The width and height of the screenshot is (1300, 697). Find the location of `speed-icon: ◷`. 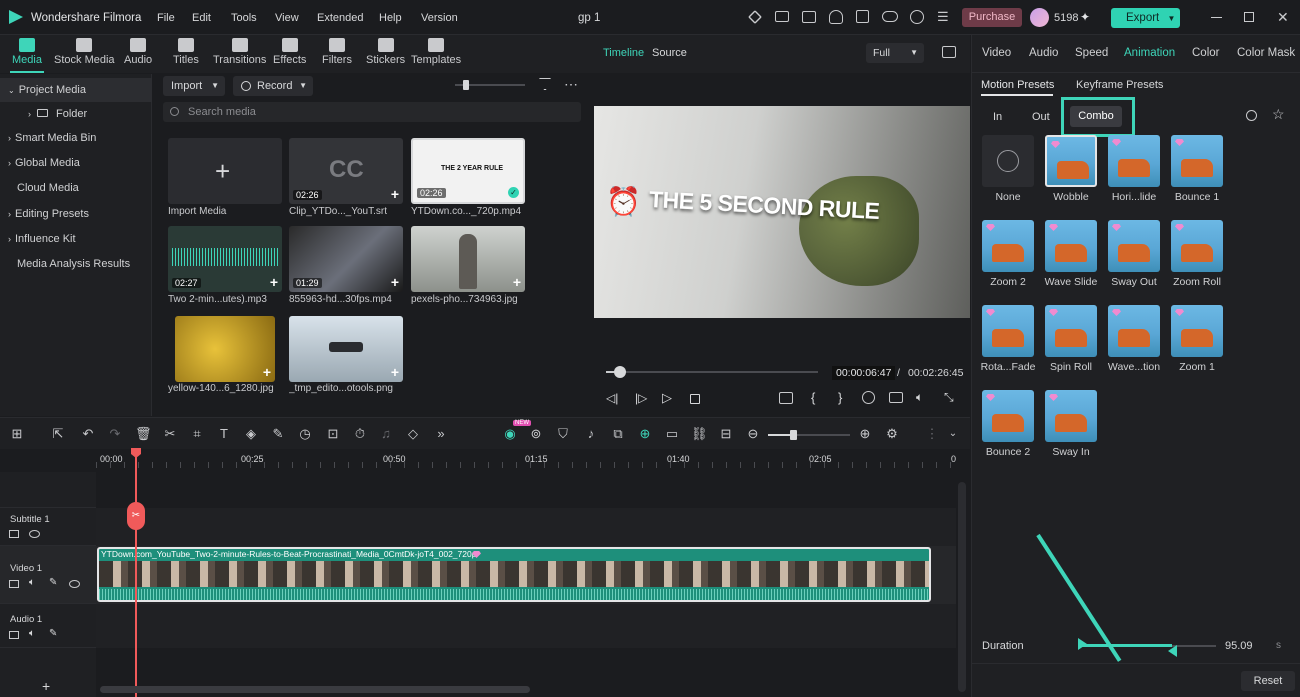

speed-icon: ◷ is located at coordinates (305, 434).